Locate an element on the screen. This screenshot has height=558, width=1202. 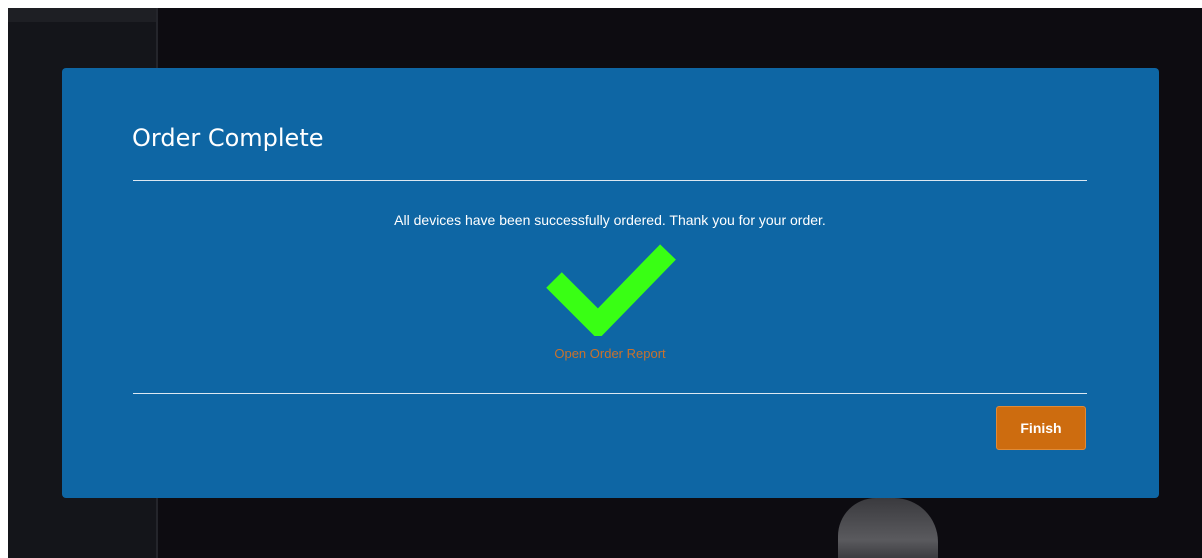
open-order-report-link: Open Order Report is located at coordinates (609, 353).